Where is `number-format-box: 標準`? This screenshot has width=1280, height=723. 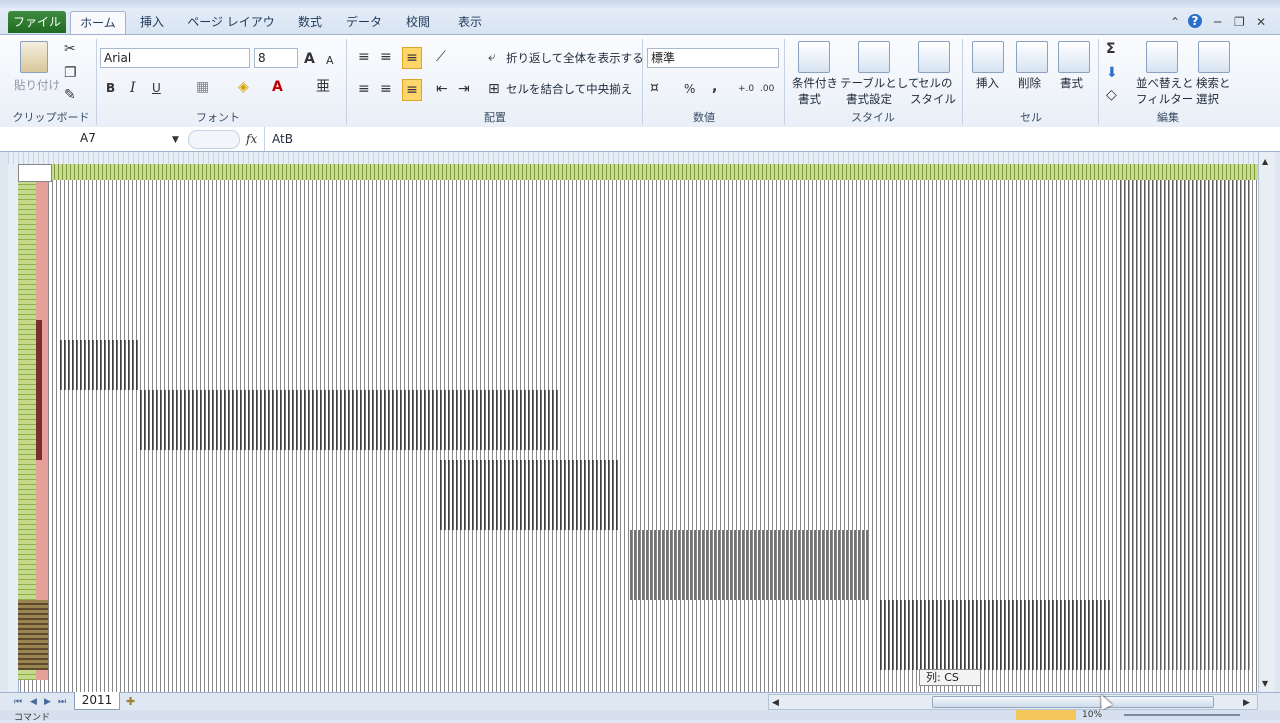 number-format-box: 標準 is located at coordinates (713, 58).